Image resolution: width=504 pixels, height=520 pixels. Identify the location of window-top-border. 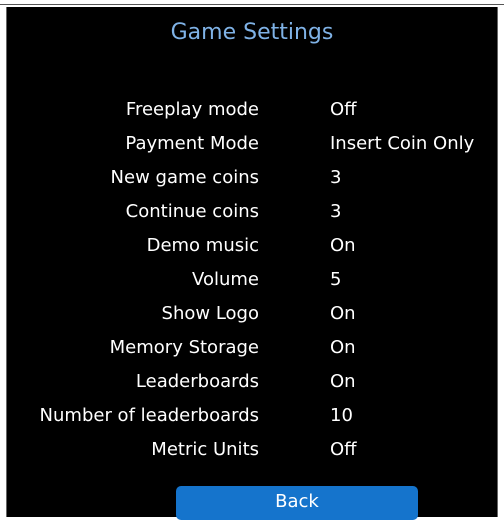
(252, 4).